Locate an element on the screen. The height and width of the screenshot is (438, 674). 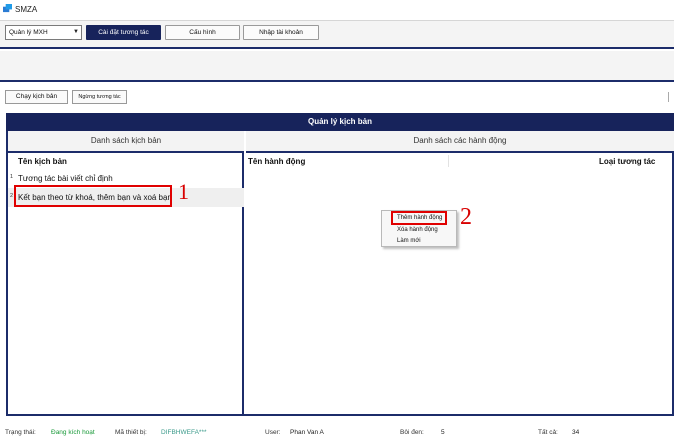
script-name-column-header: Tên kịch bản is located at coordinates (42, 161).